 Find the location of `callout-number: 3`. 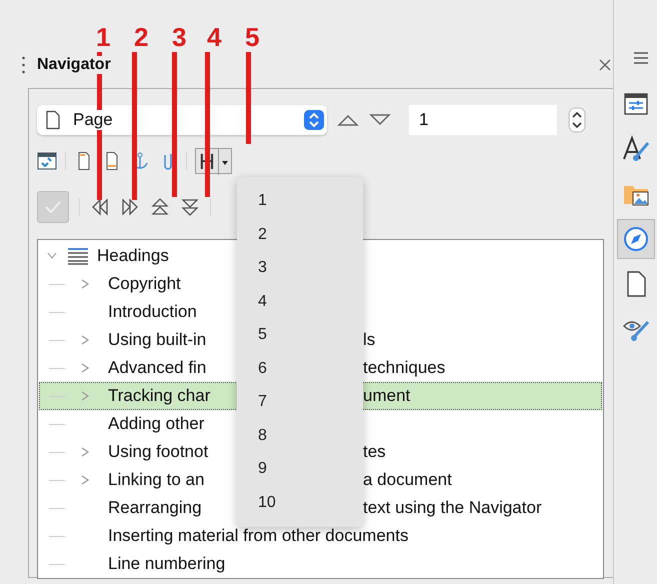

callout-number: 3 is located at coordinates (179, 37).